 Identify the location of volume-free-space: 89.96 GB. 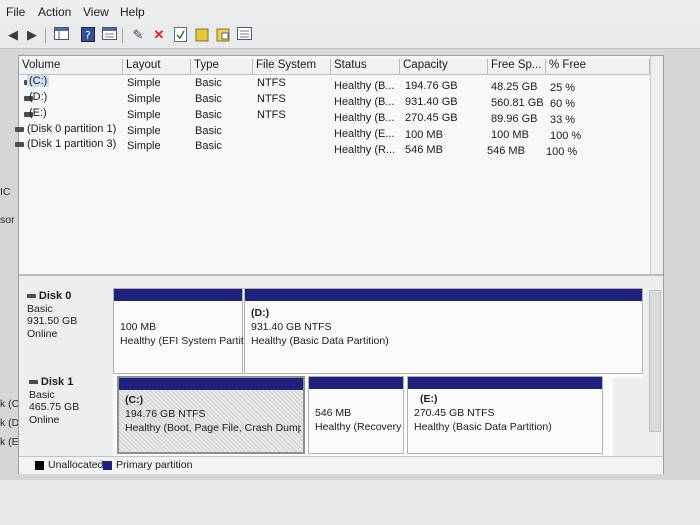
(514, 119).